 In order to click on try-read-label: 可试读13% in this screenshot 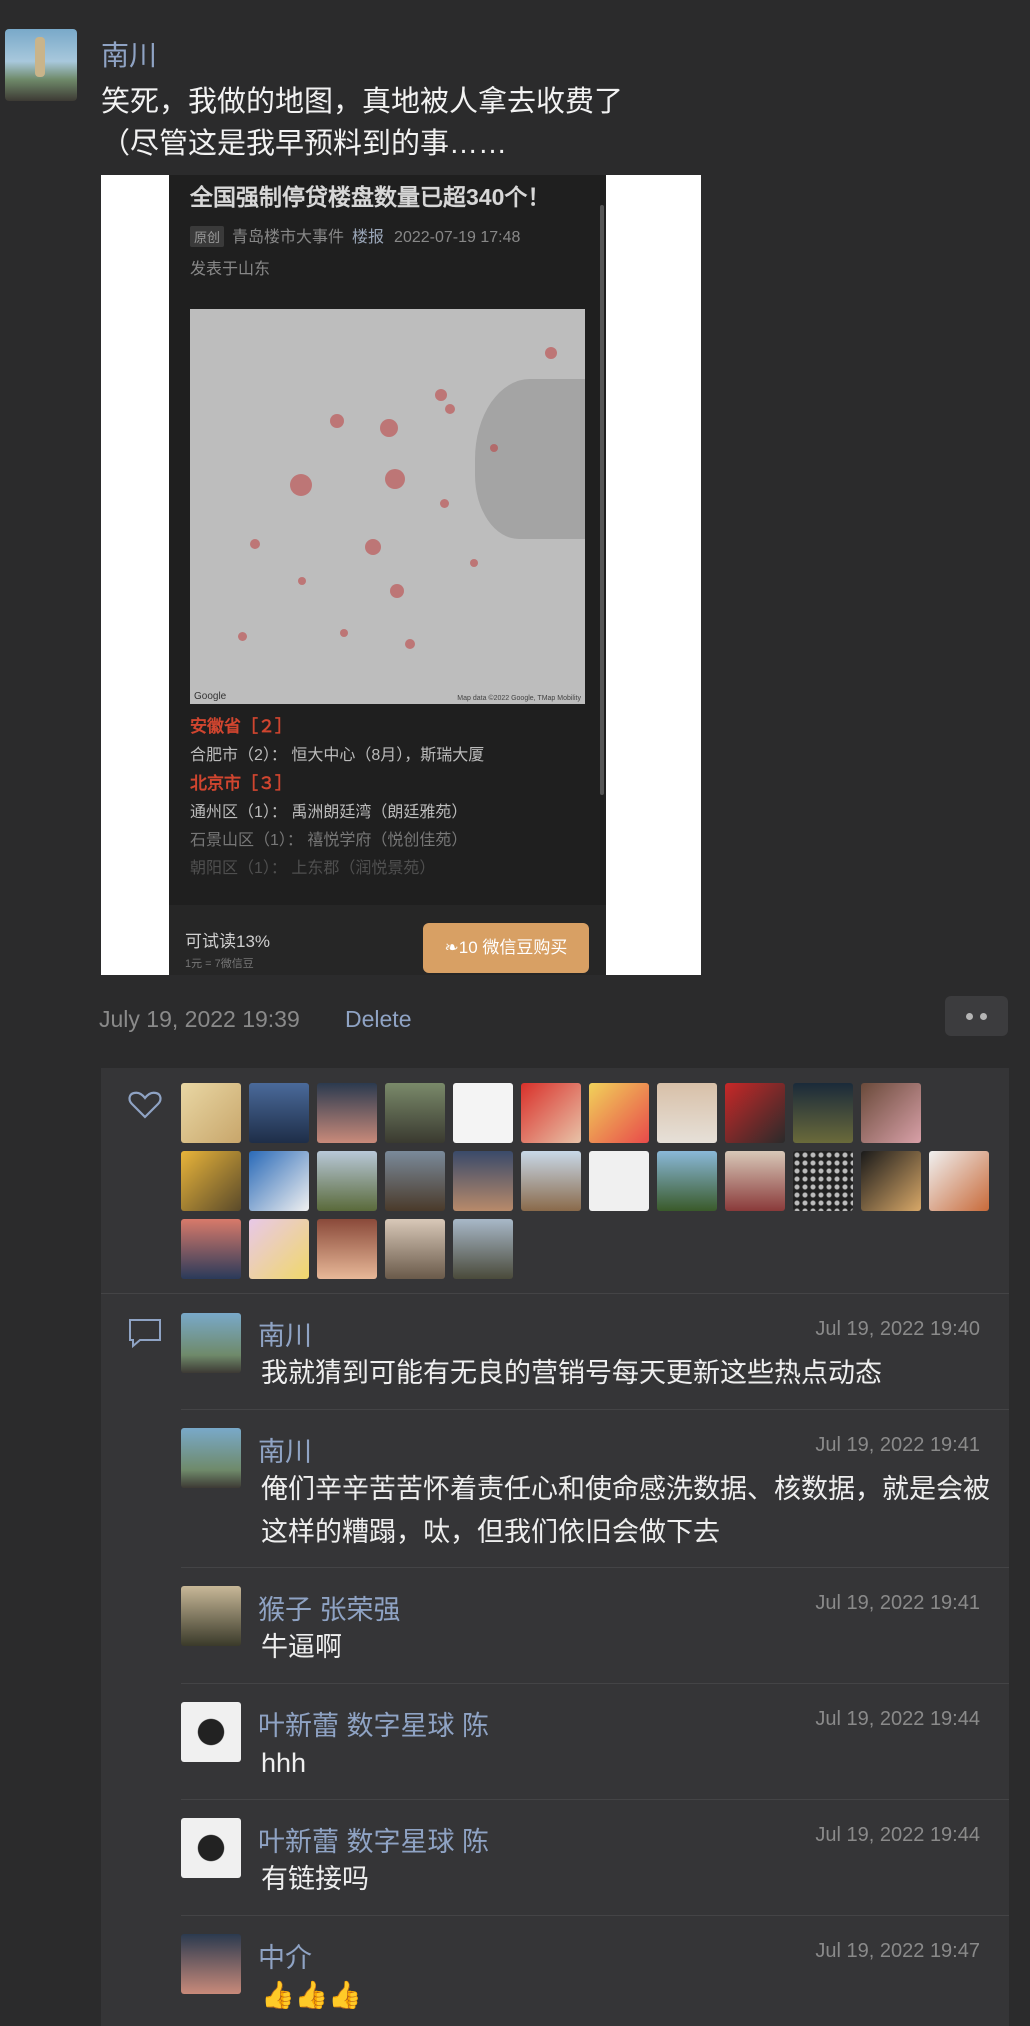, I will do `click(228, 941)`.